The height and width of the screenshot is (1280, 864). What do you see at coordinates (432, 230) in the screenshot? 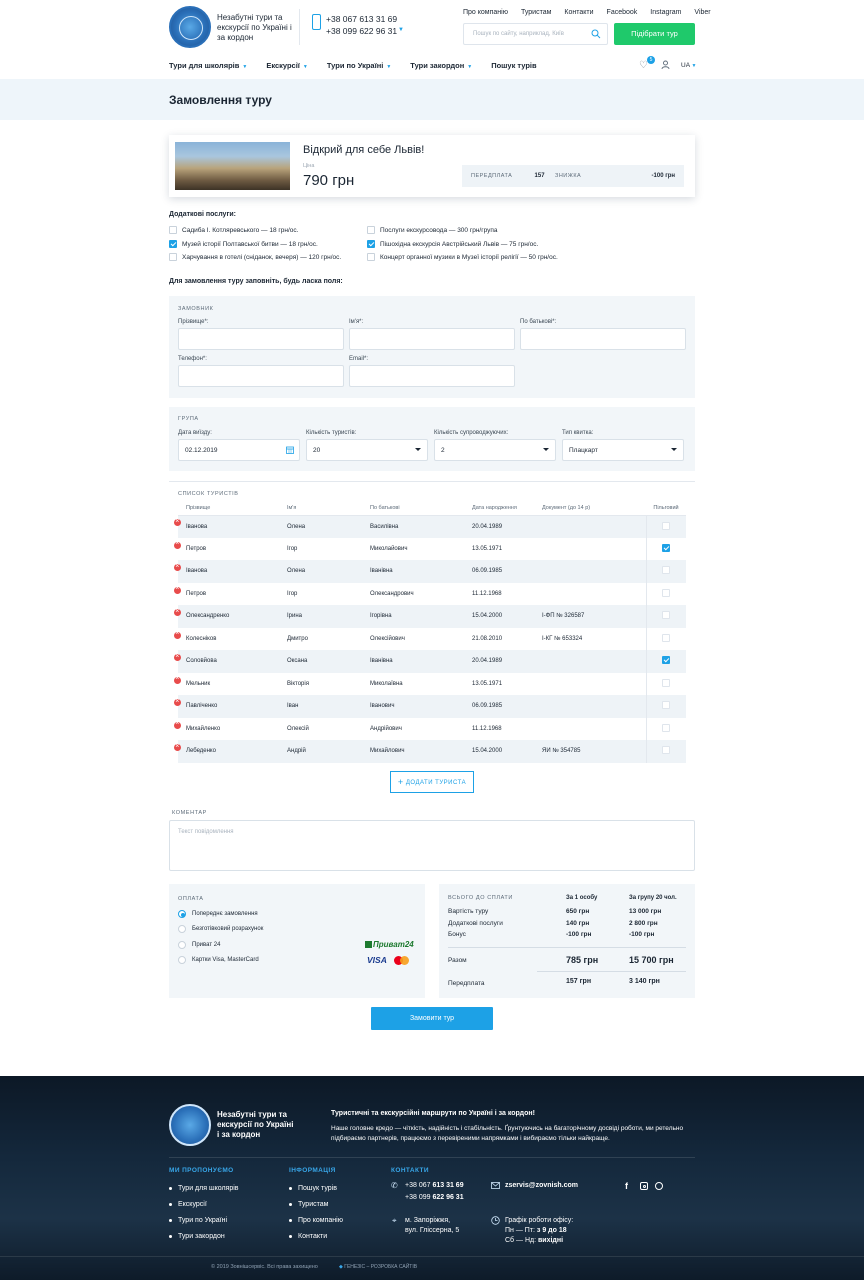
I see `service-item: Послуги екскурсовода — 300 грн/група` at bounding box center [432, 230].